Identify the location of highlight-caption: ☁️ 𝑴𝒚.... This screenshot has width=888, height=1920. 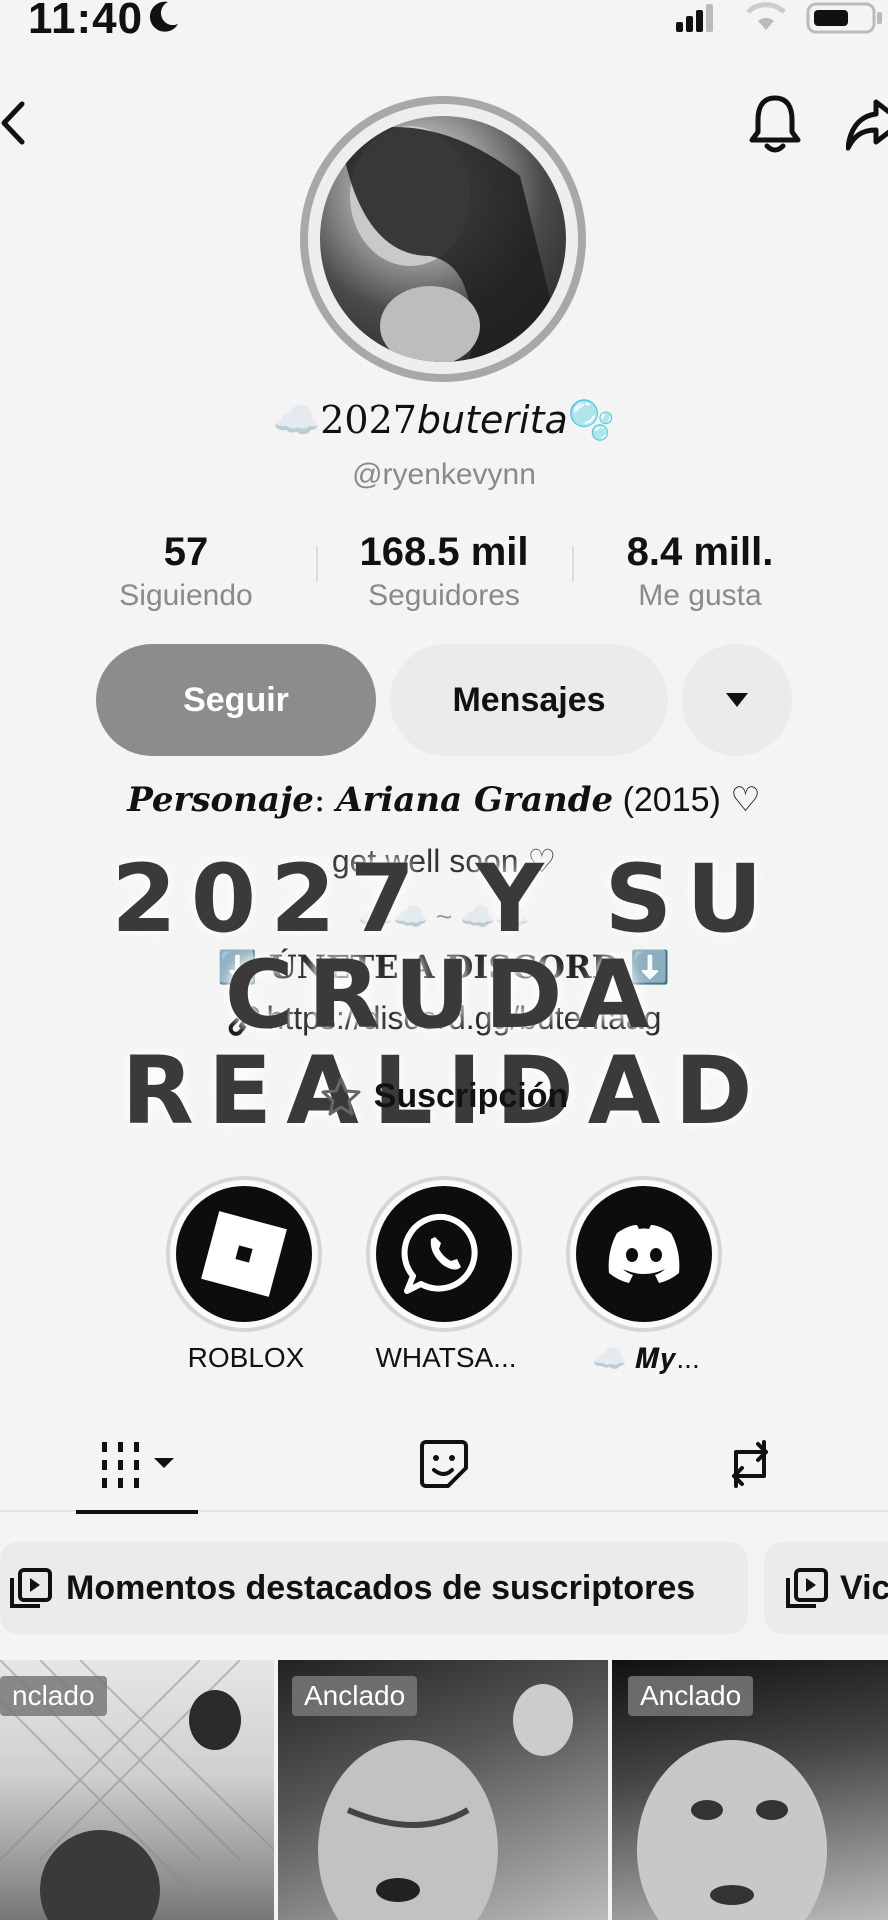
(646, 1358).